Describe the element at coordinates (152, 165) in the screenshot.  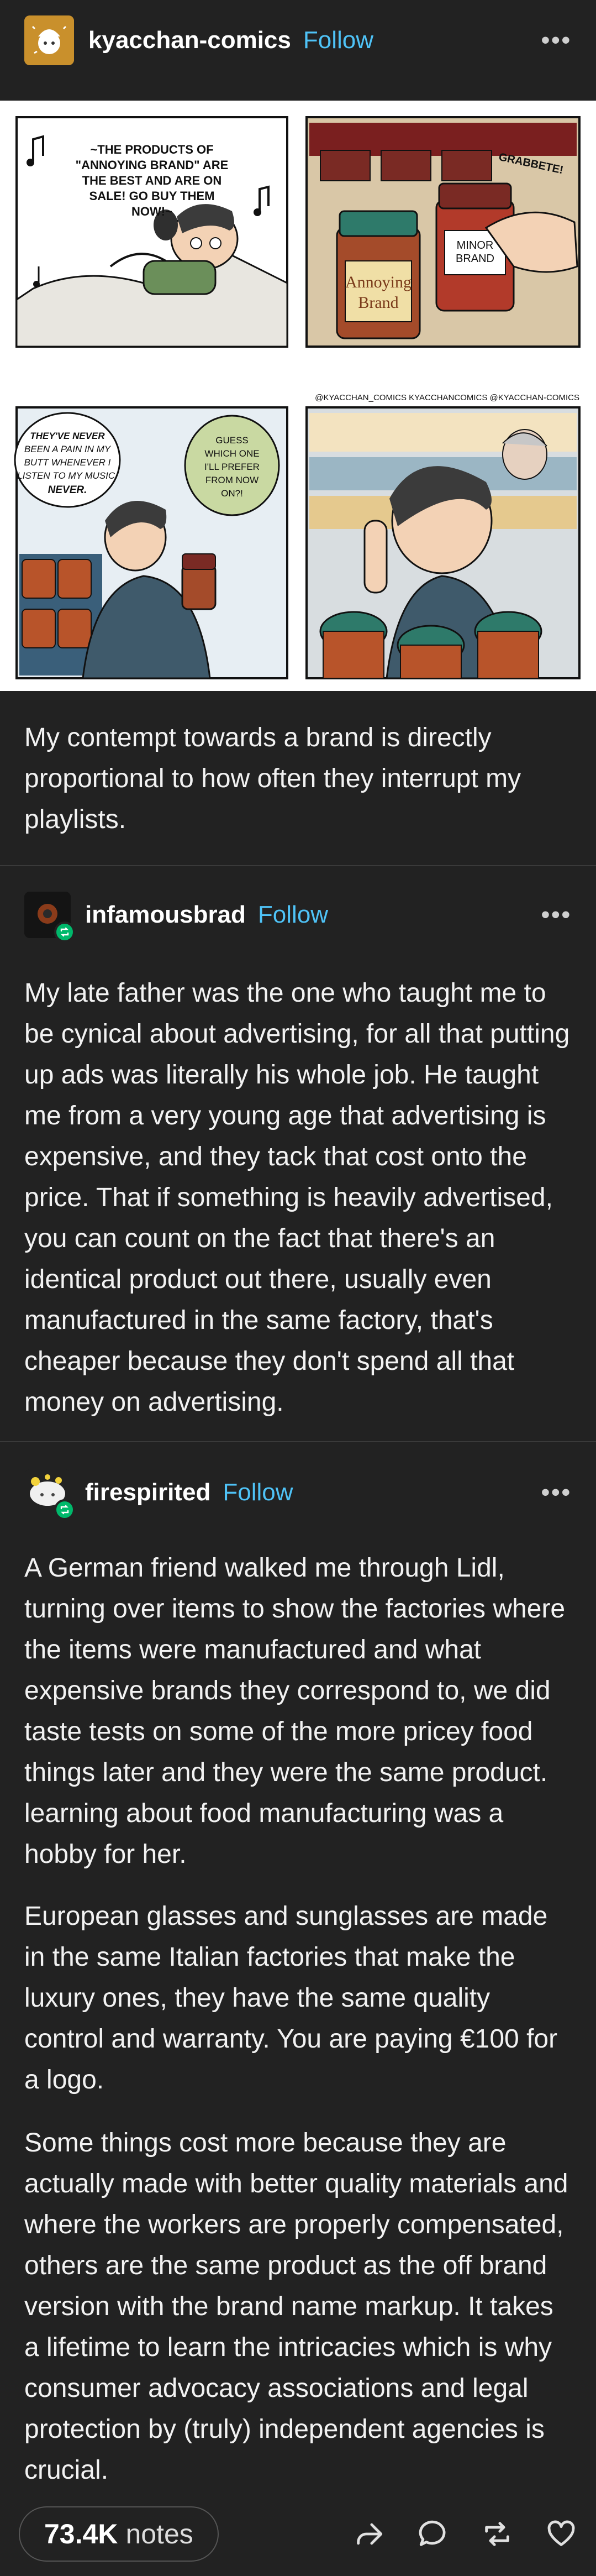
I see `panel1-caption-line2: "ANNOYING BRAND" ARE` at that location.